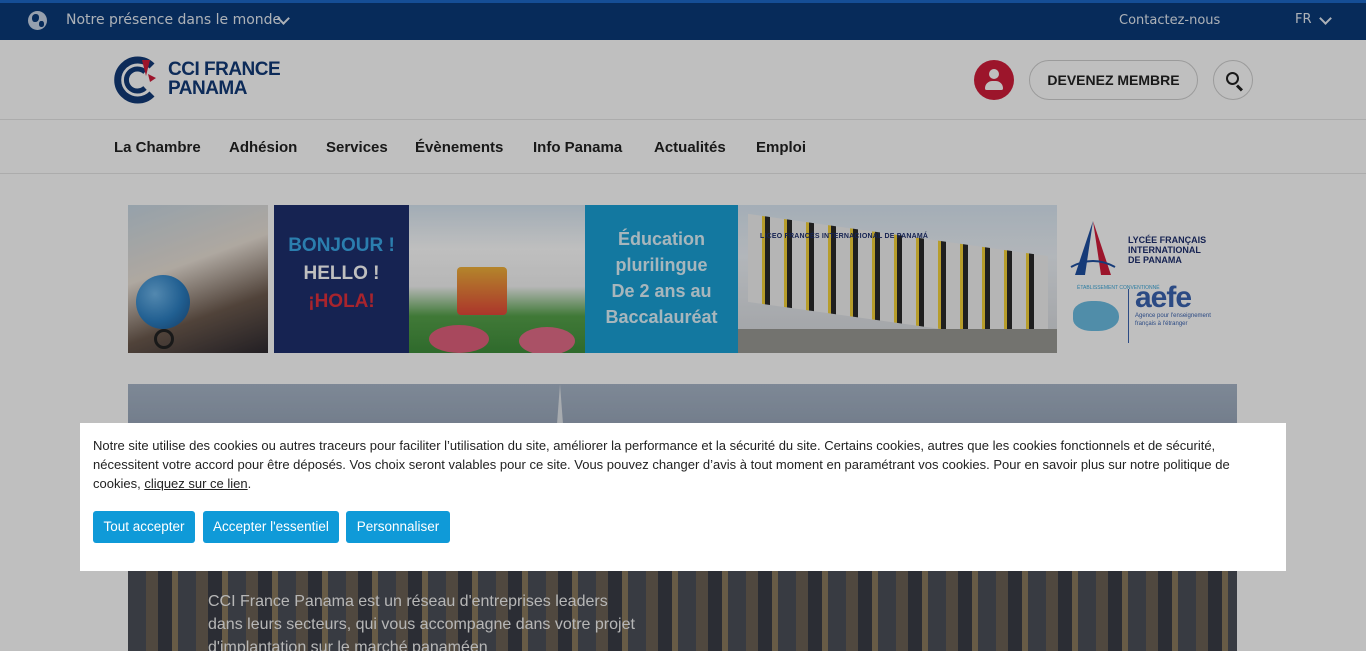 The image size is (1366, 651). Describe the element at coordinates (144, 527) in the screenshot. I see `accept-all-button: Tout accepter` at that location.